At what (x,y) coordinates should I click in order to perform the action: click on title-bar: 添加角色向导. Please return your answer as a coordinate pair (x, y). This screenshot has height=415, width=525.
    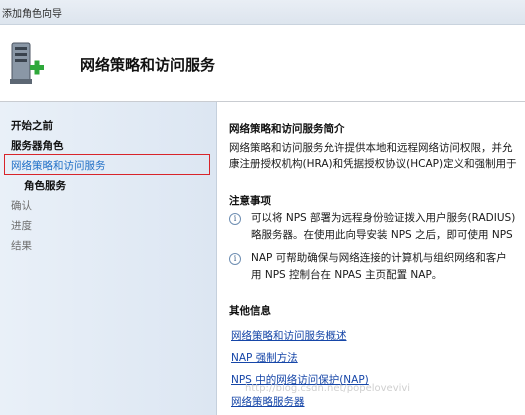
    Looking at the image, I should click on (262, 12).